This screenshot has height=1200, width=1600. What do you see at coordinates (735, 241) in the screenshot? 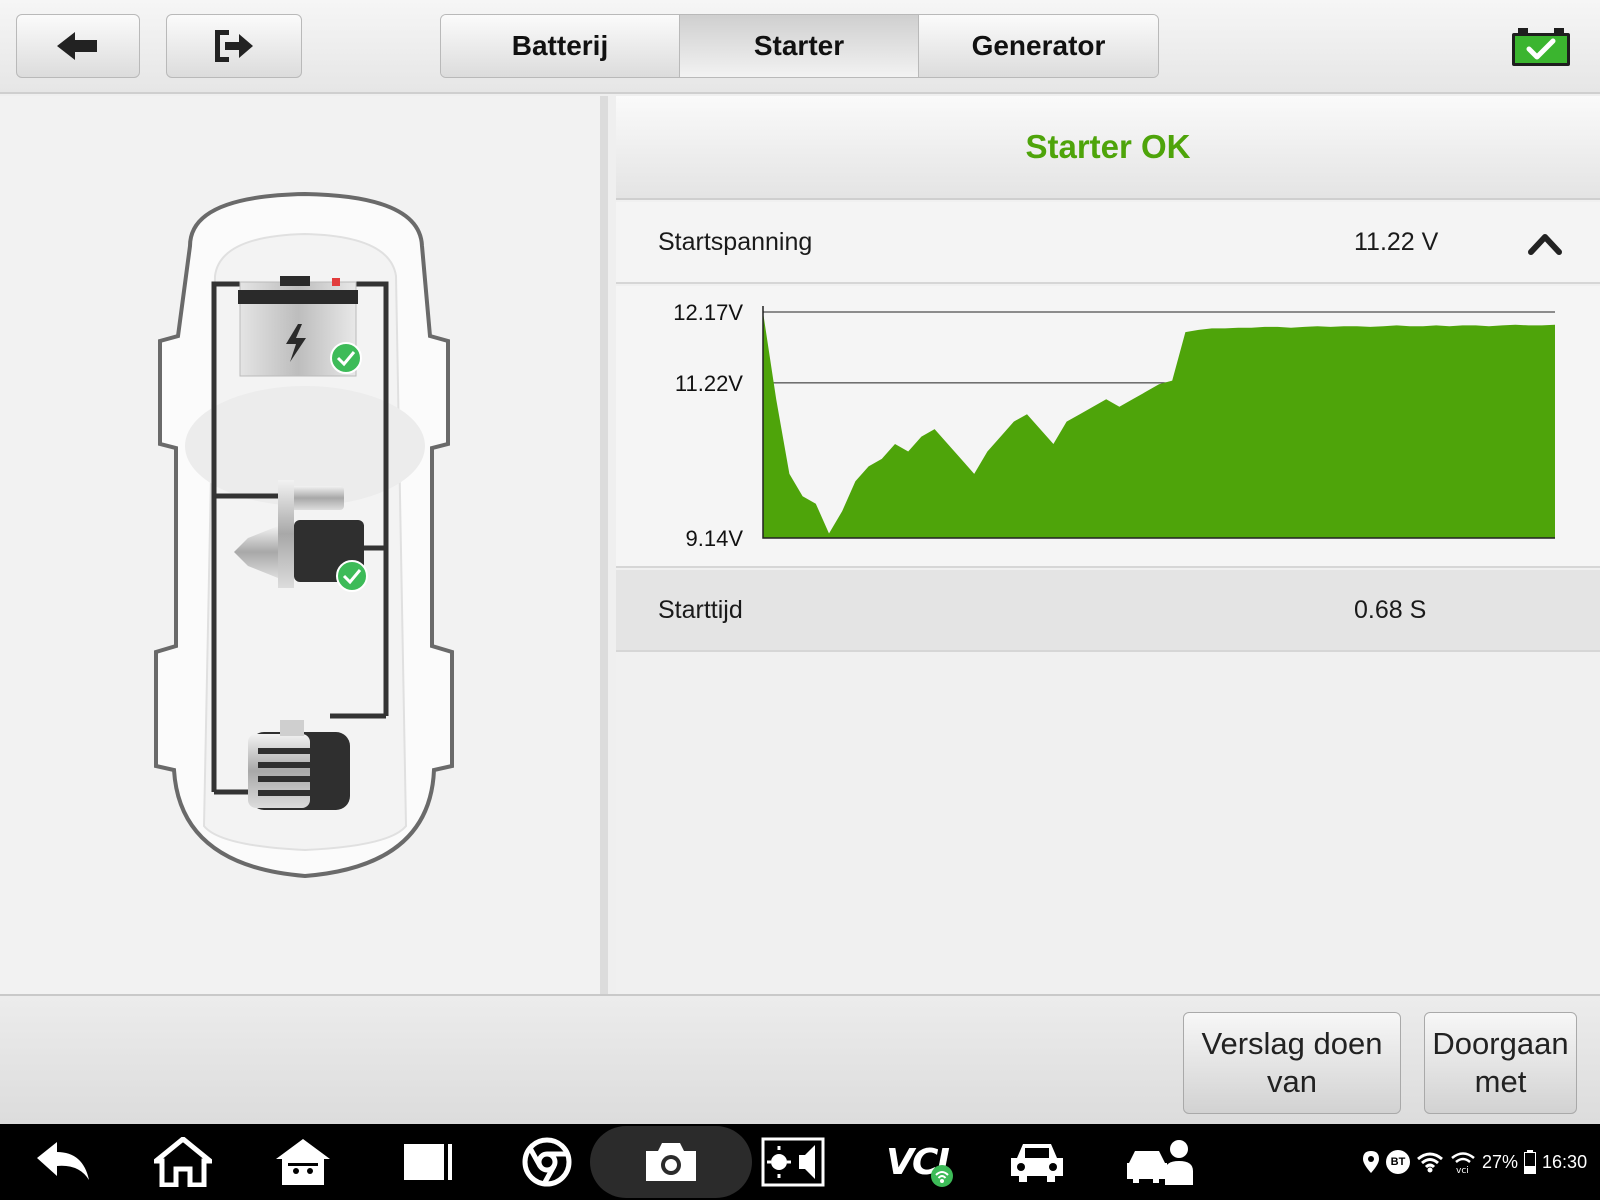
I see `cranking-voltage-label: Startspanning` at bounding box center [735, 241].